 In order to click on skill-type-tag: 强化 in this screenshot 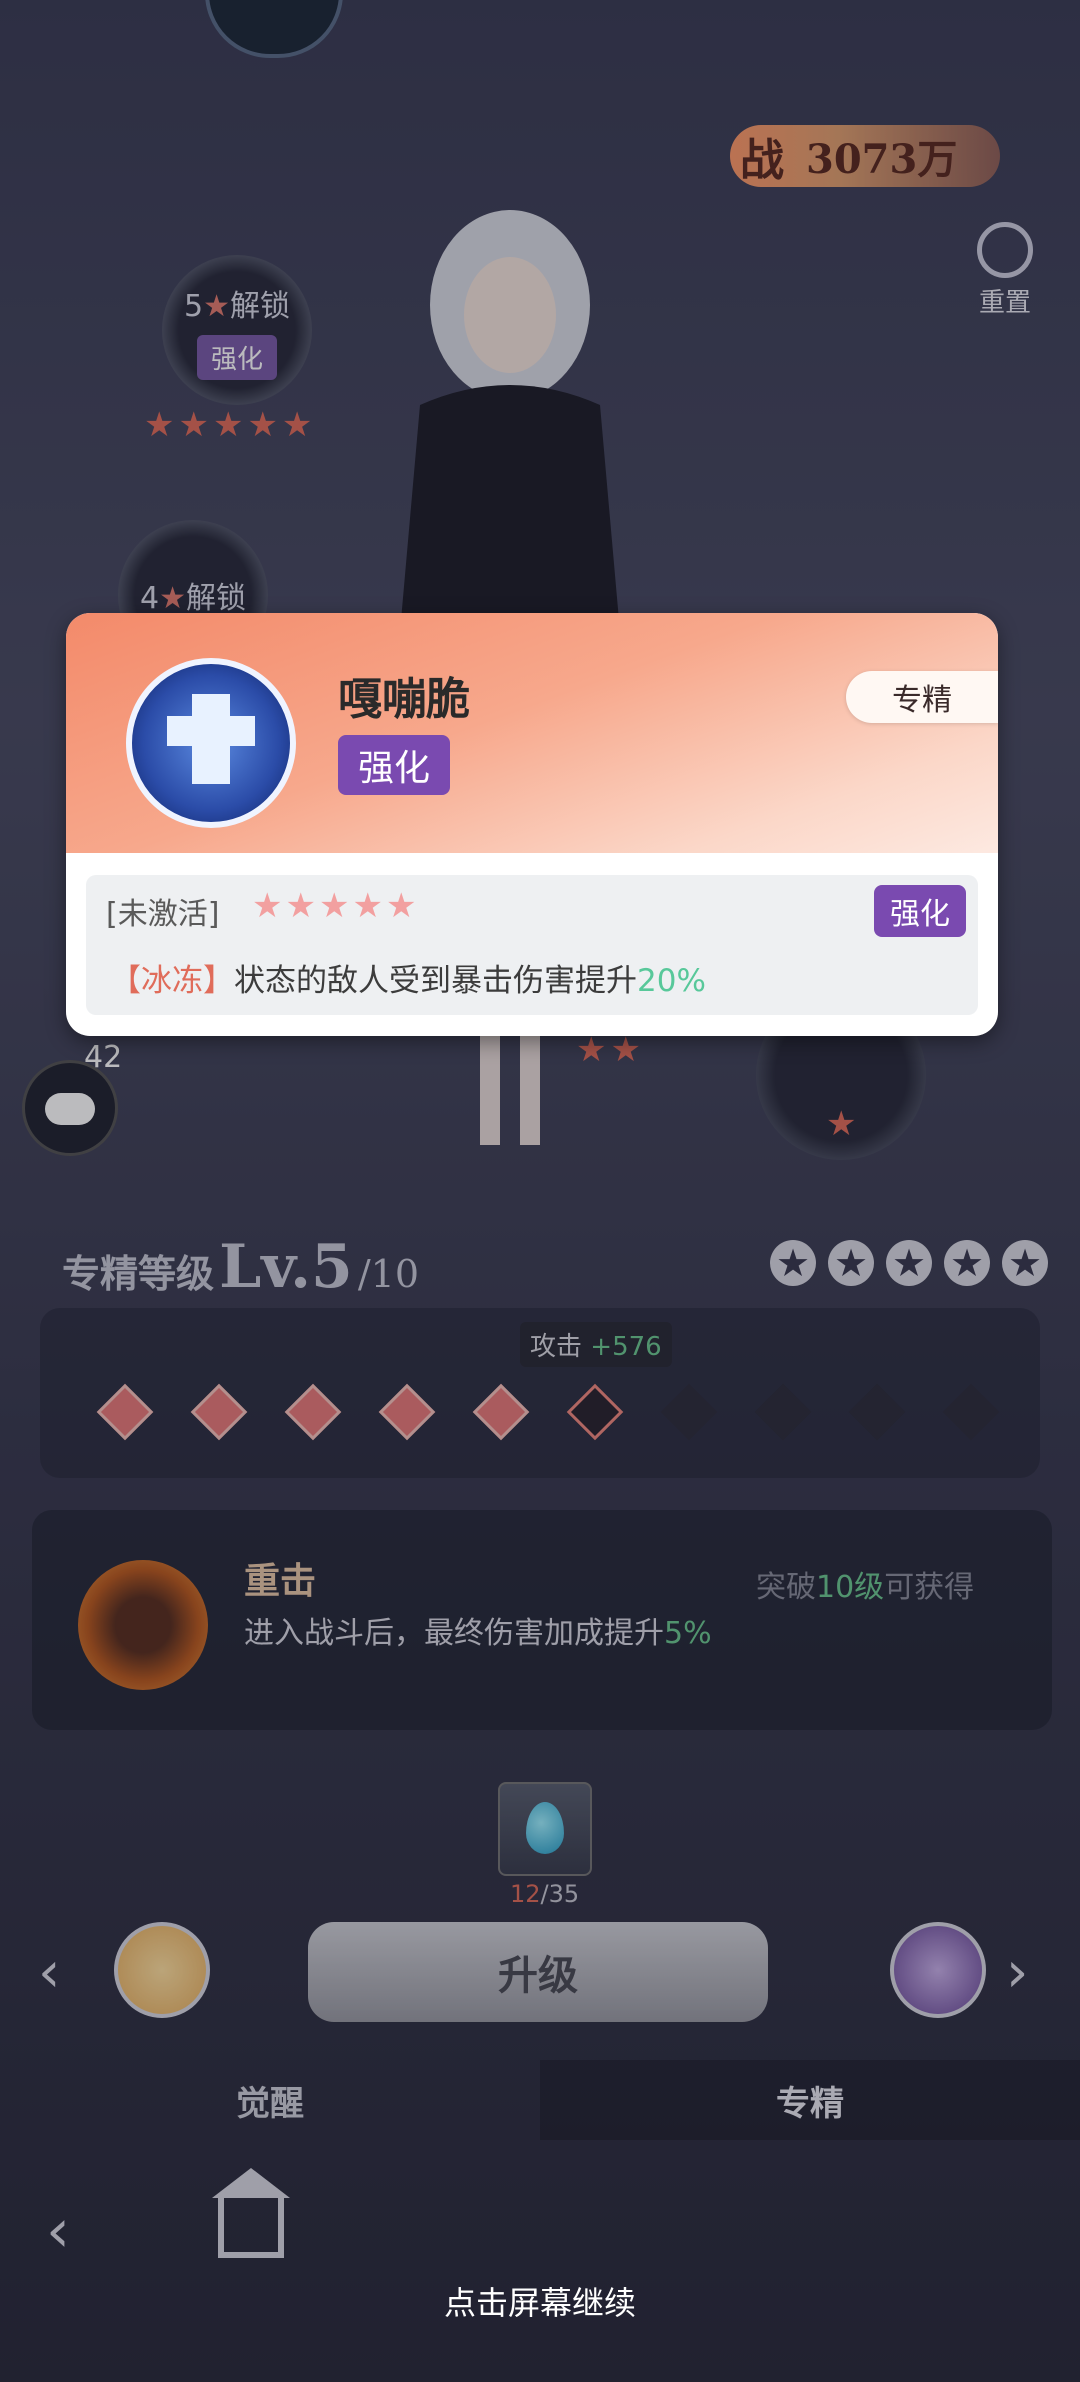, I will do `click(394, 765)`.